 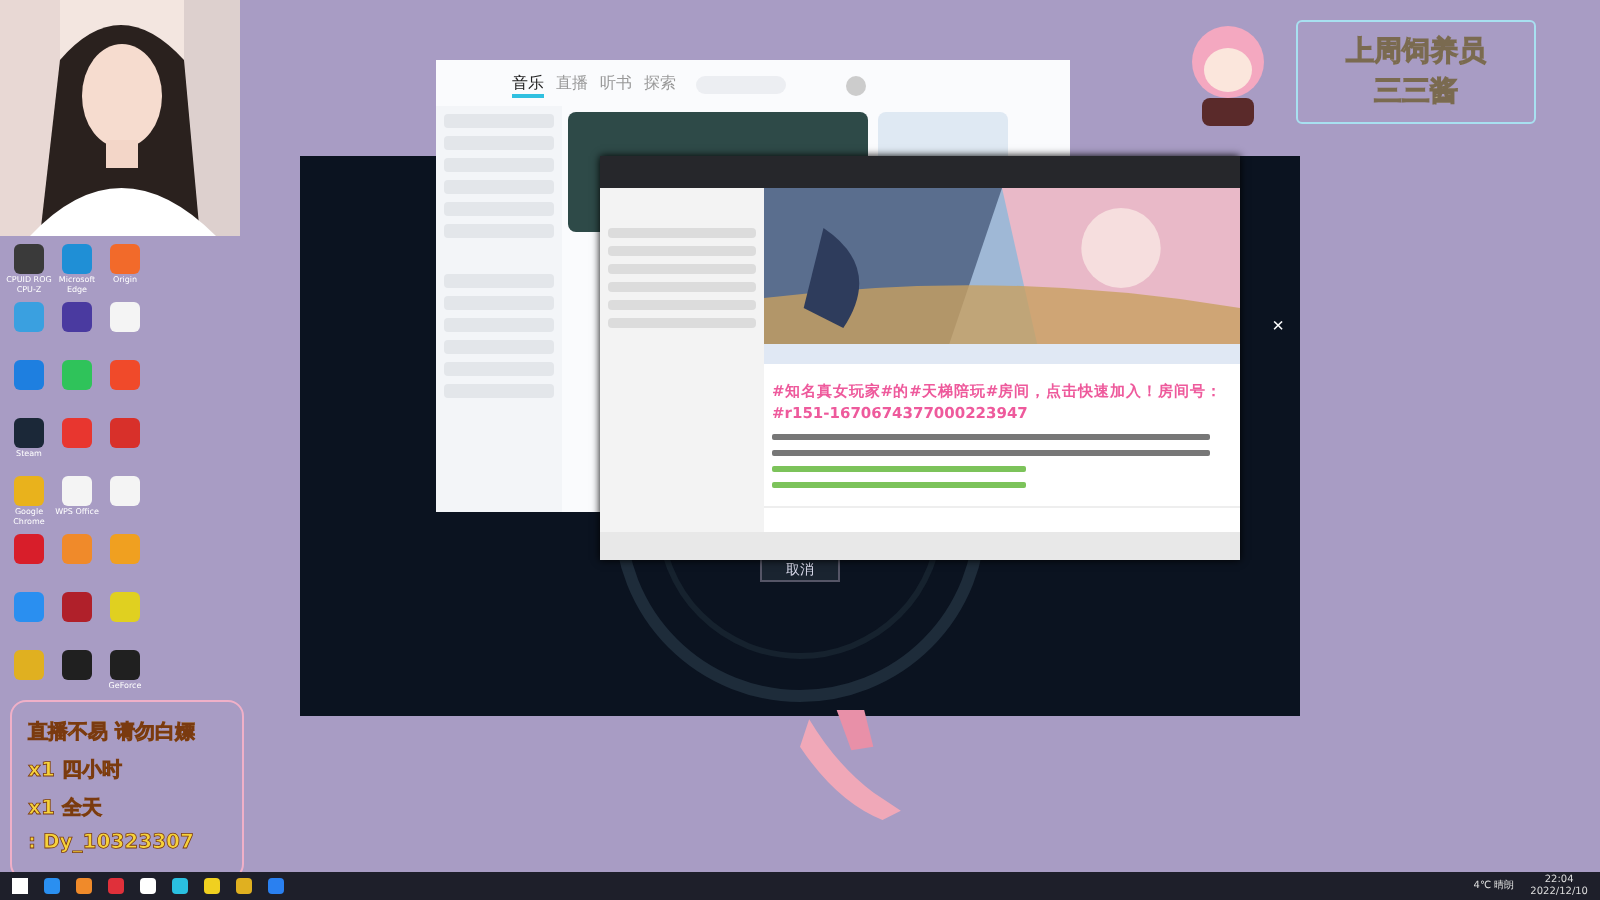 I want to click on overlay-text: 直播不易 请勿白嫖, so click(x=112, y=732).